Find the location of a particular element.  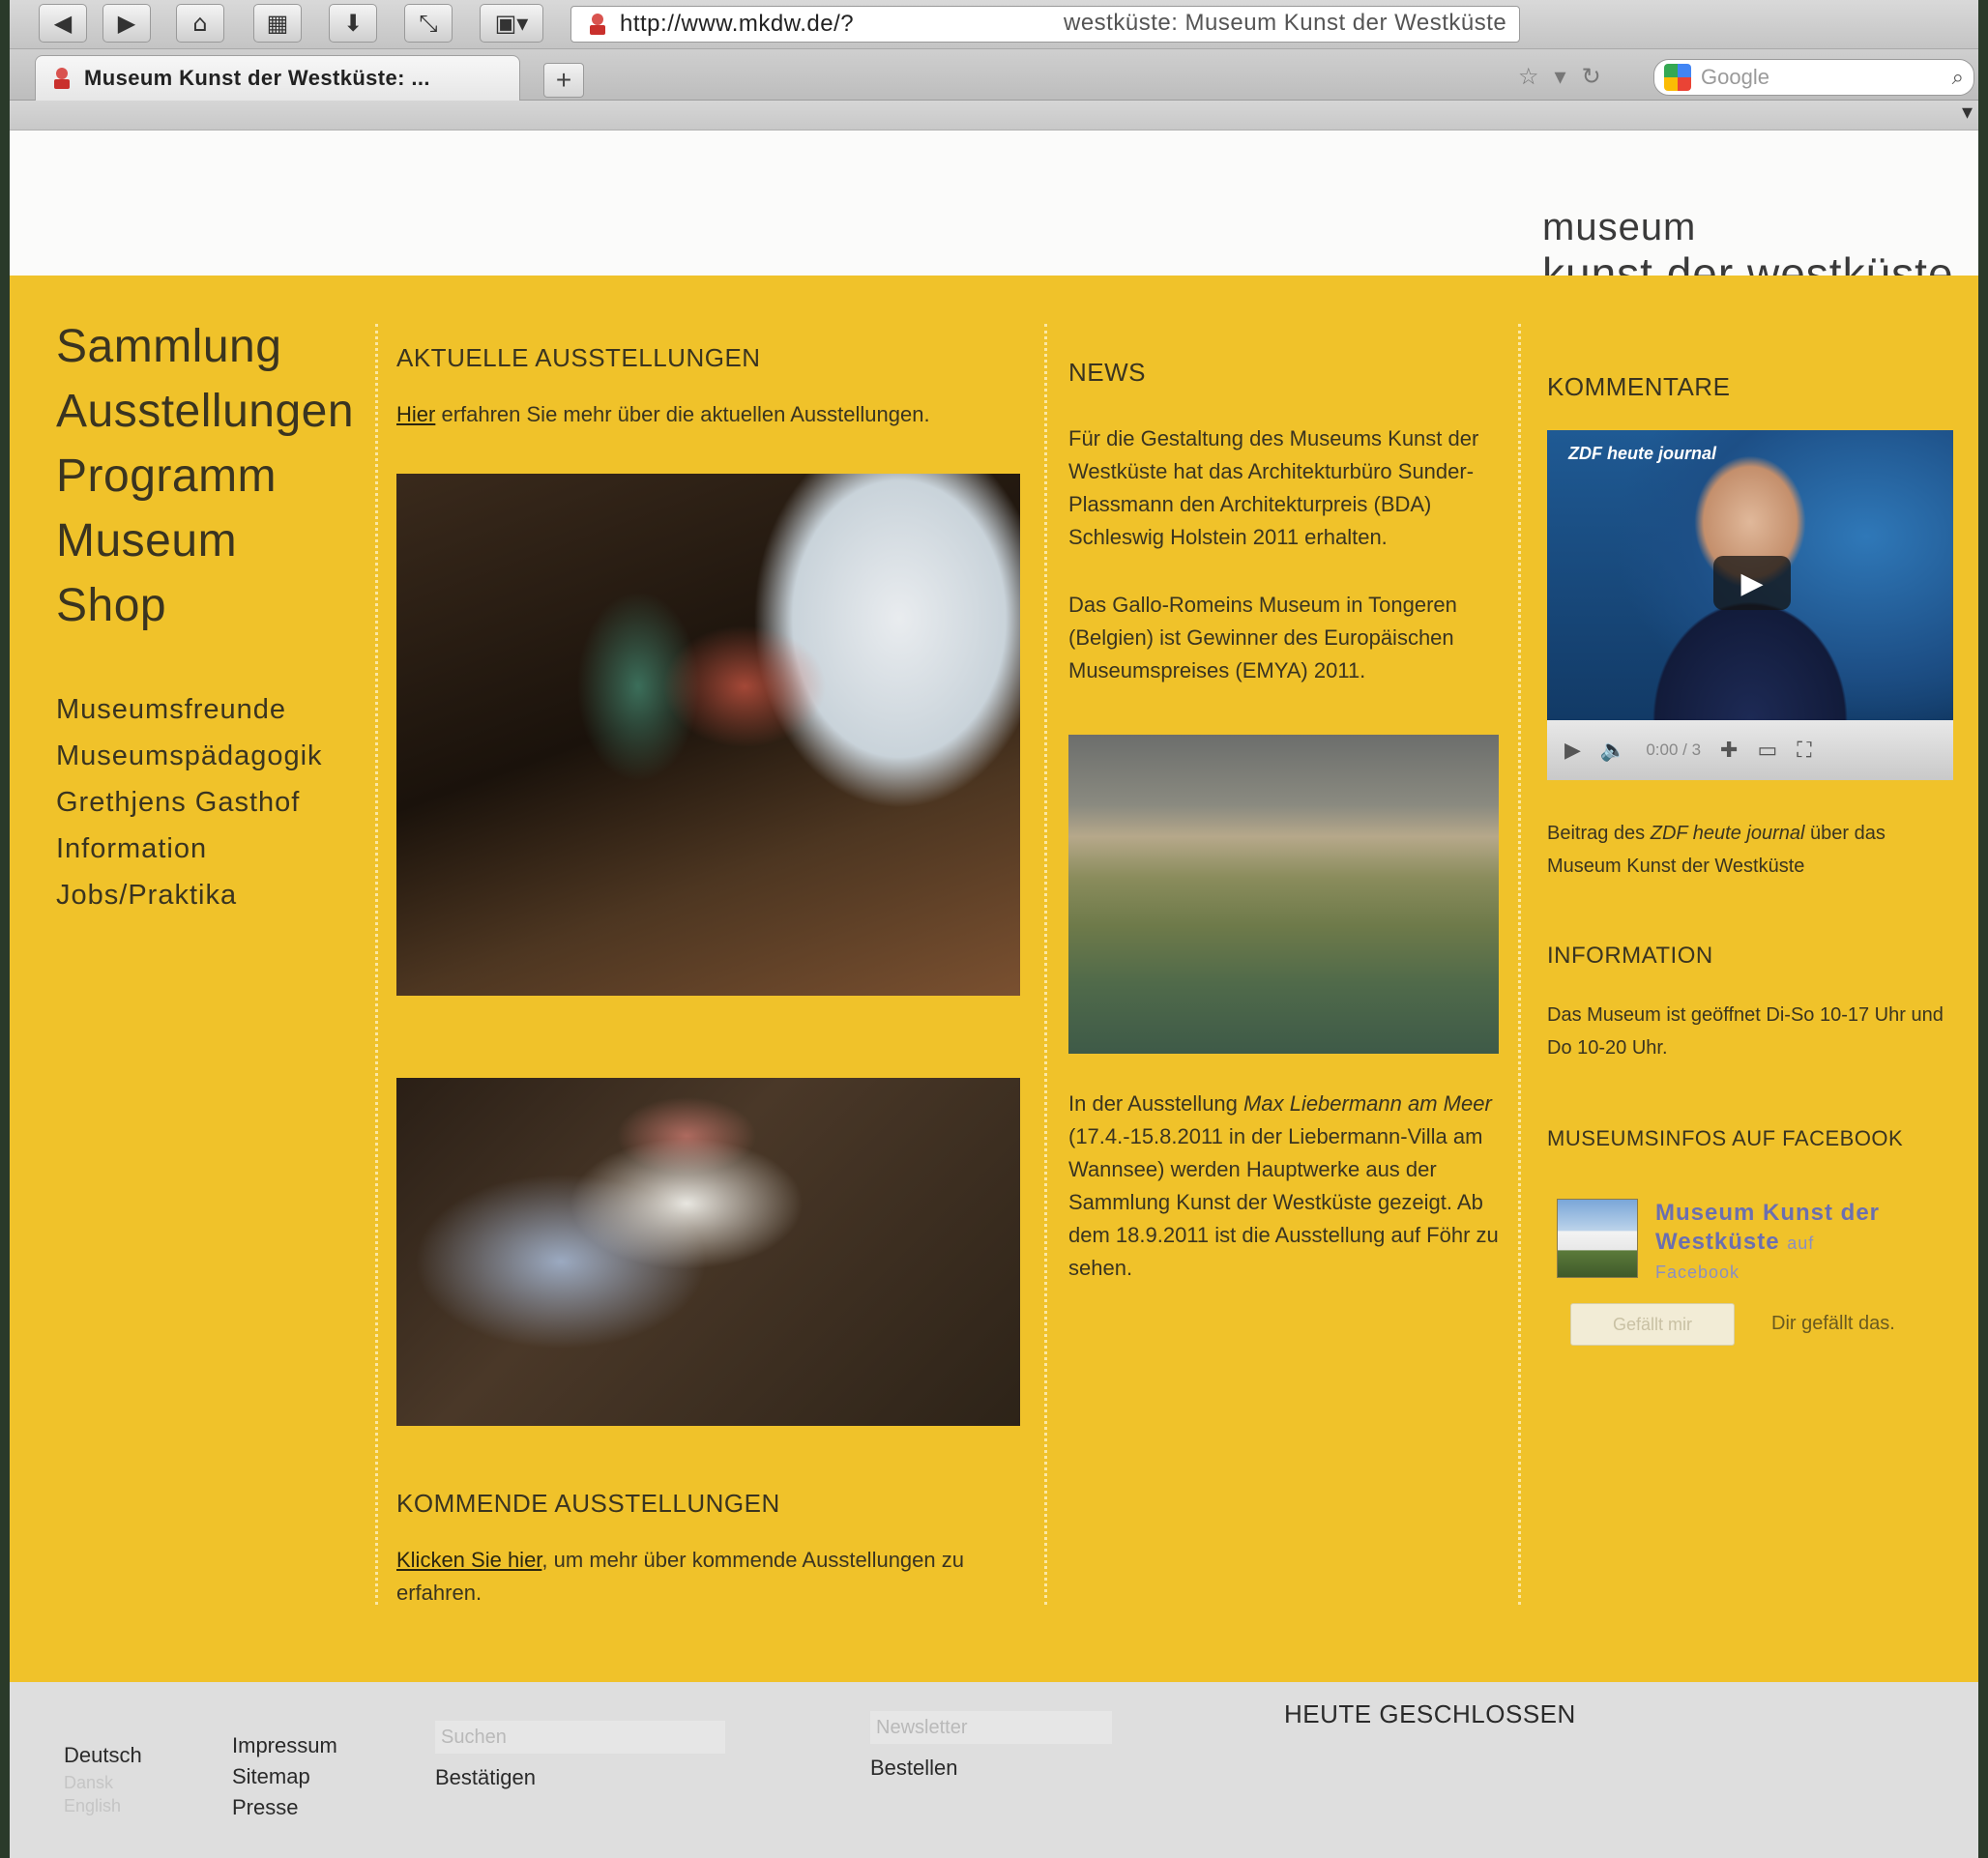

current-exhibitions-title: AKTUELLE AUSSTELLUNGEN is located at coordinates (578, 357).